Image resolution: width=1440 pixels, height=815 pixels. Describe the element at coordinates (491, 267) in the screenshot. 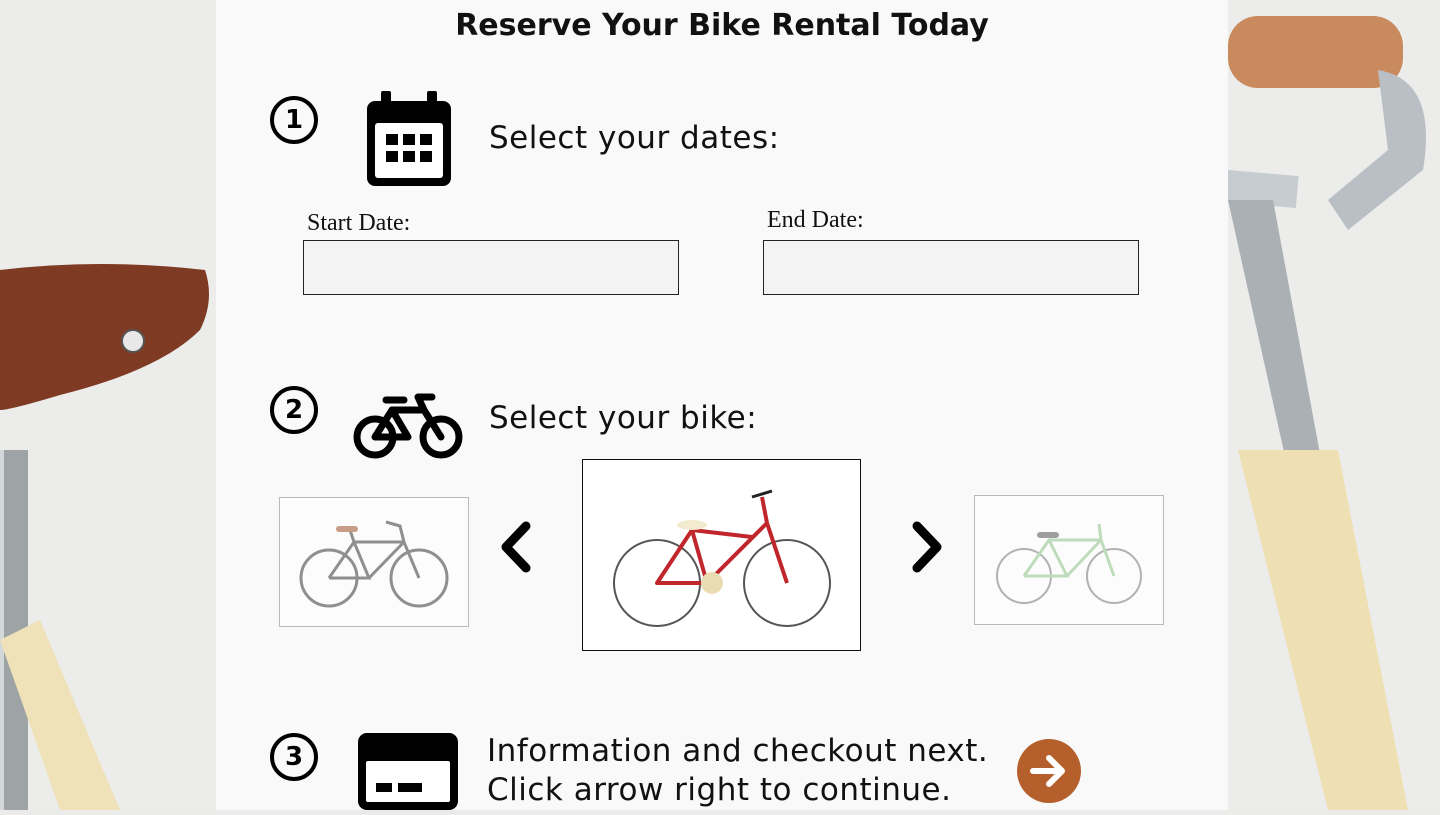

I see `start-date-input` at that location.